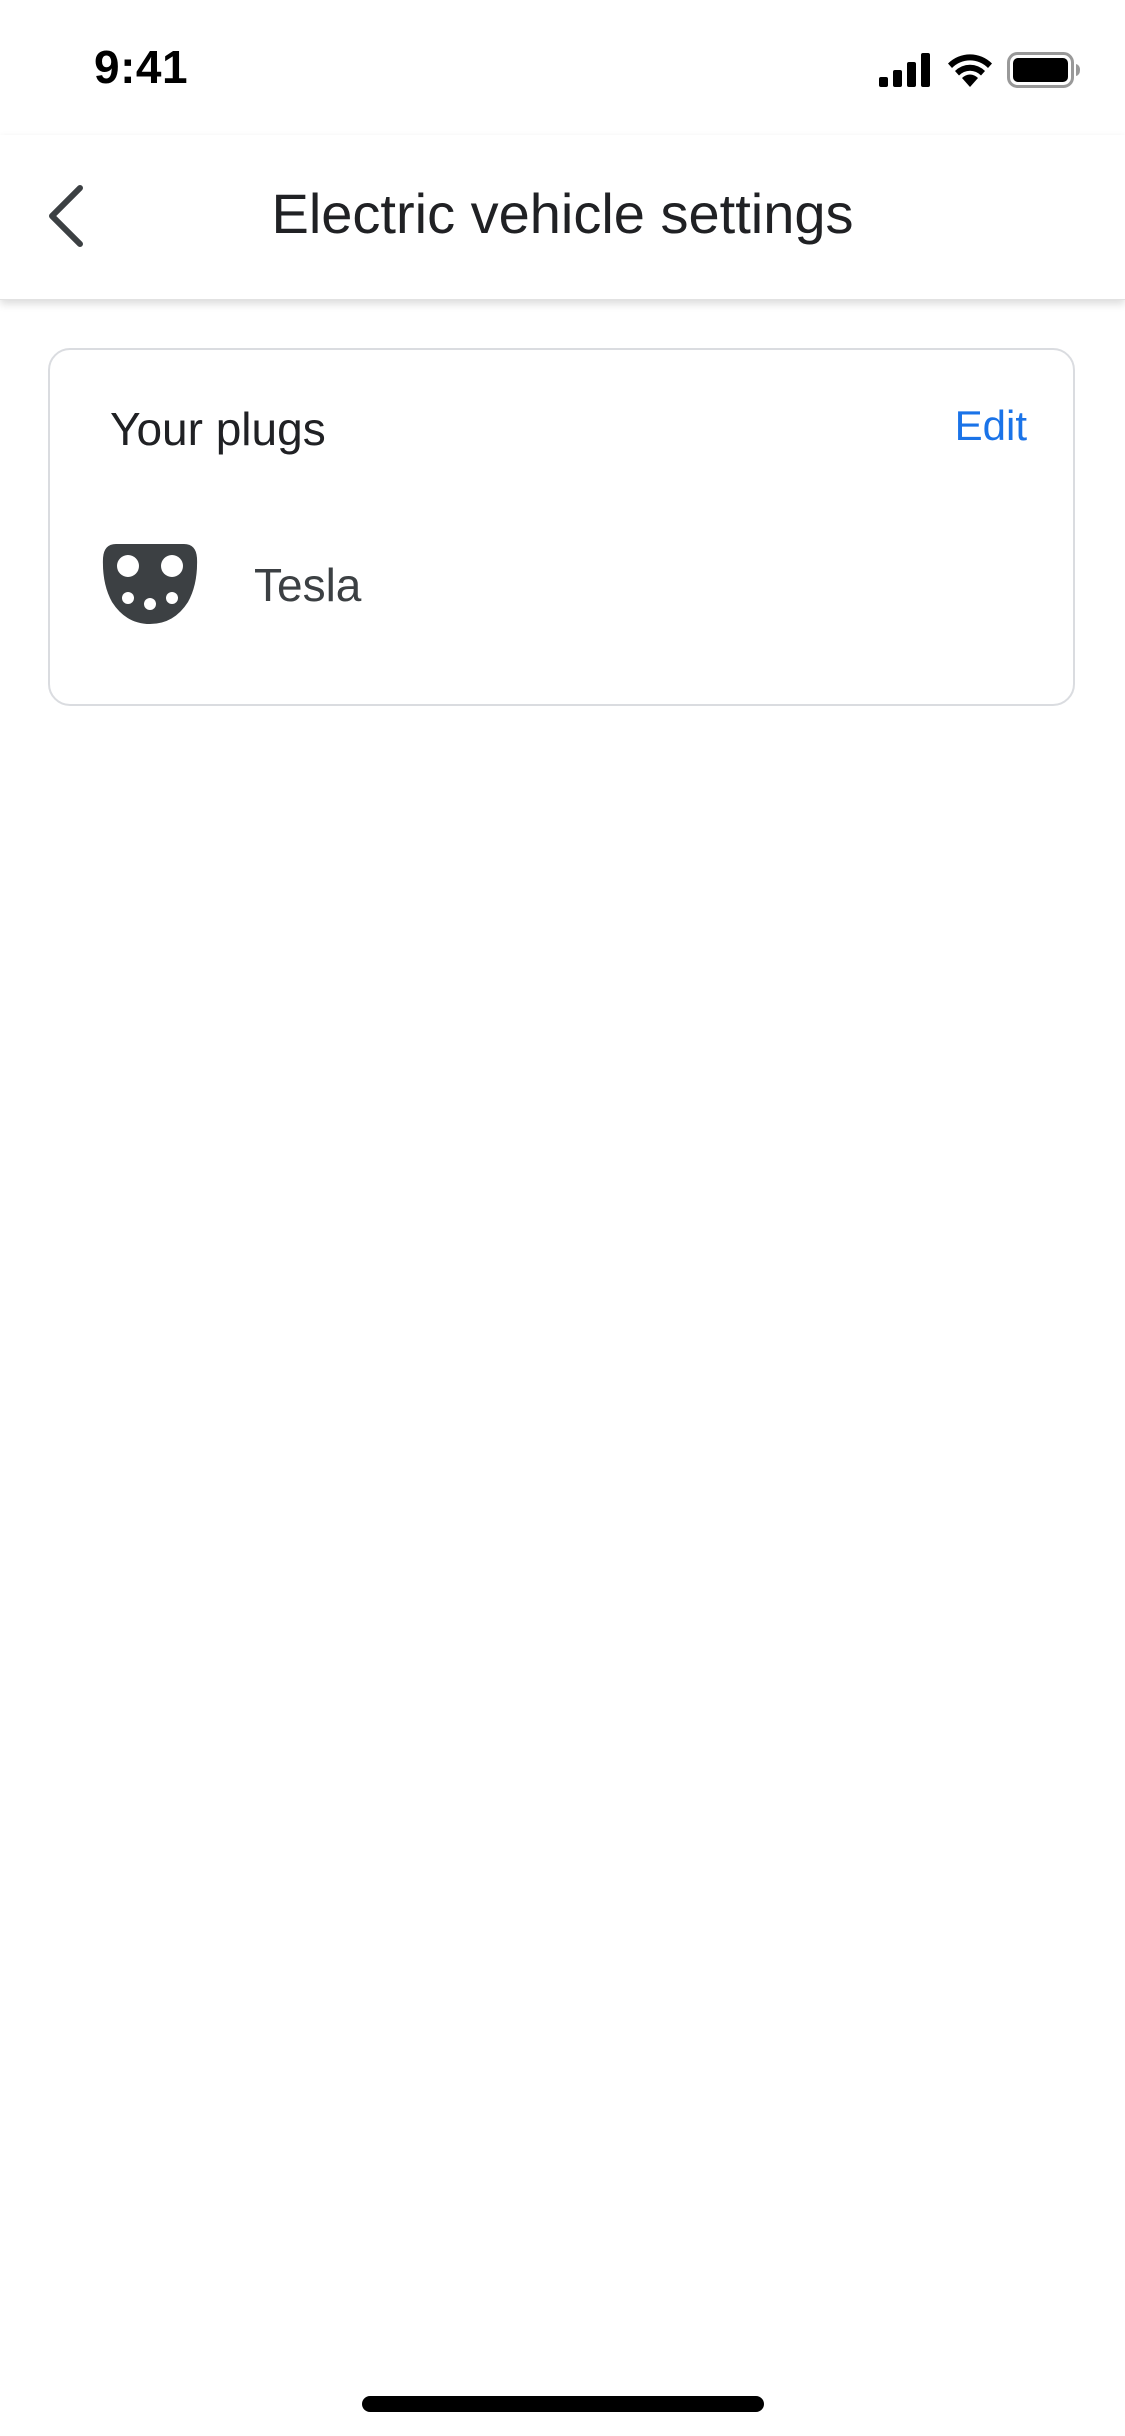 This screenshot has width=1125, height=2436. Describe the element at coordinates (308, 585) in the screenshot. I see `plug-label: Tesla` at that location.